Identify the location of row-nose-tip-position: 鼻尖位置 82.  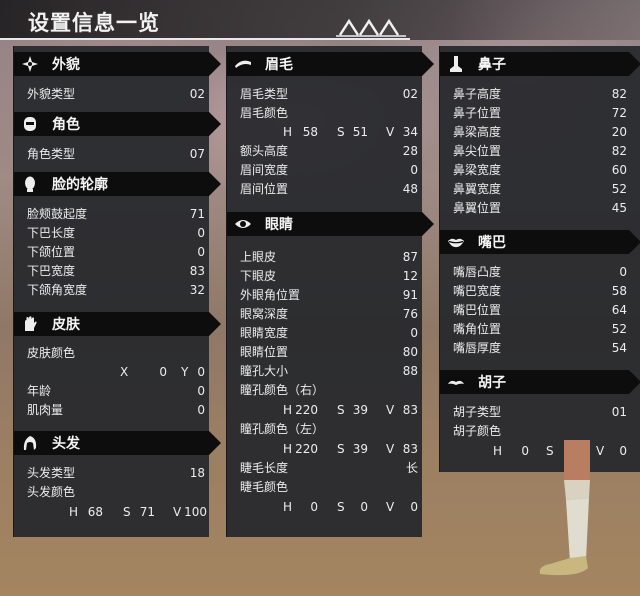
(540, 151).